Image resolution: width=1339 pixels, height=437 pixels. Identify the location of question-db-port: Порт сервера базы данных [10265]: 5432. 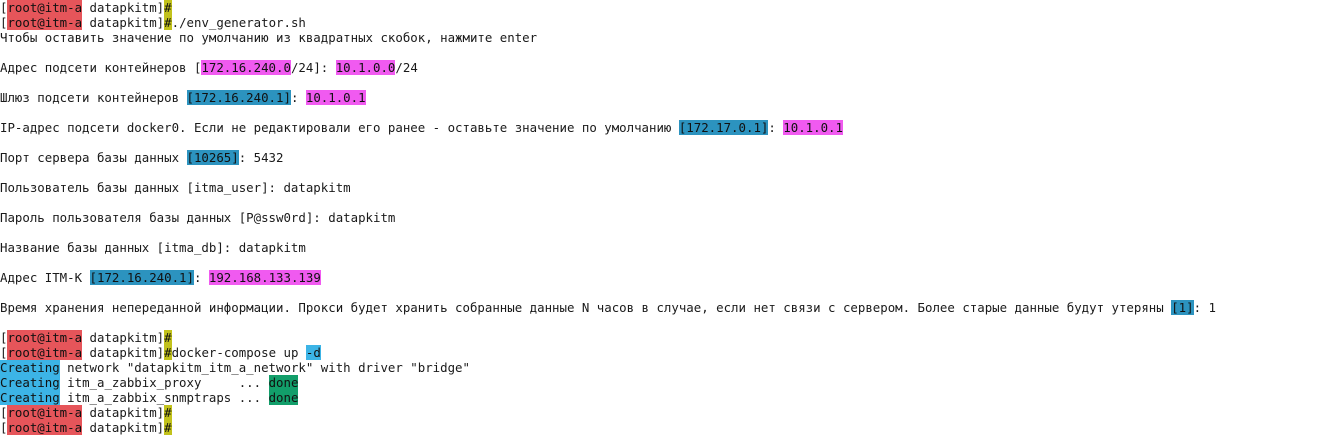
(669, 157).